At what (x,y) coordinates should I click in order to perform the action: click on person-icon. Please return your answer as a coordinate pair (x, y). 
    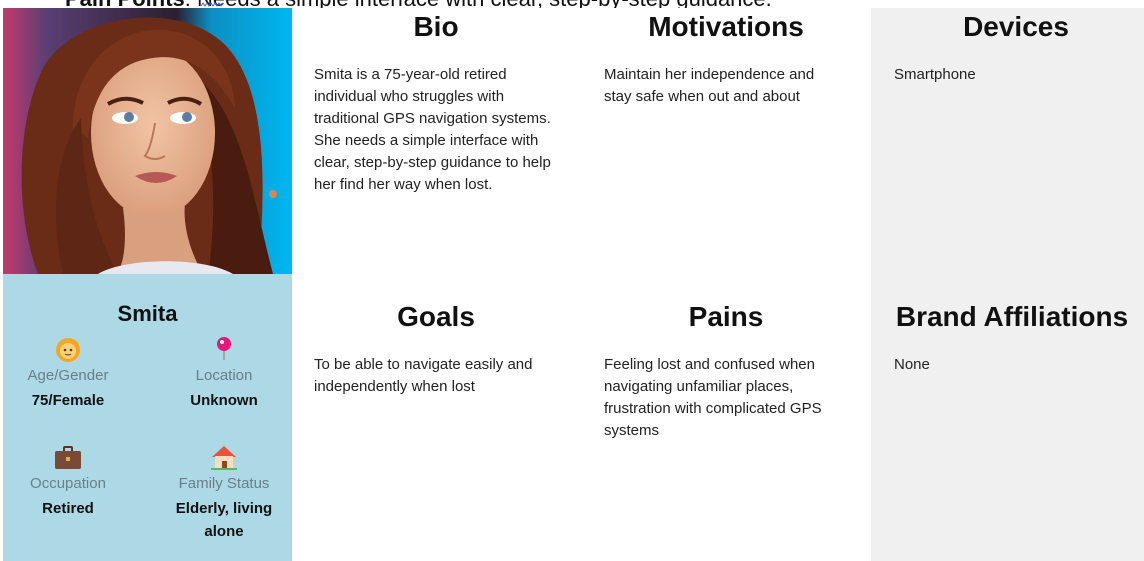
    Looking at the image, I should click on (68, 349).